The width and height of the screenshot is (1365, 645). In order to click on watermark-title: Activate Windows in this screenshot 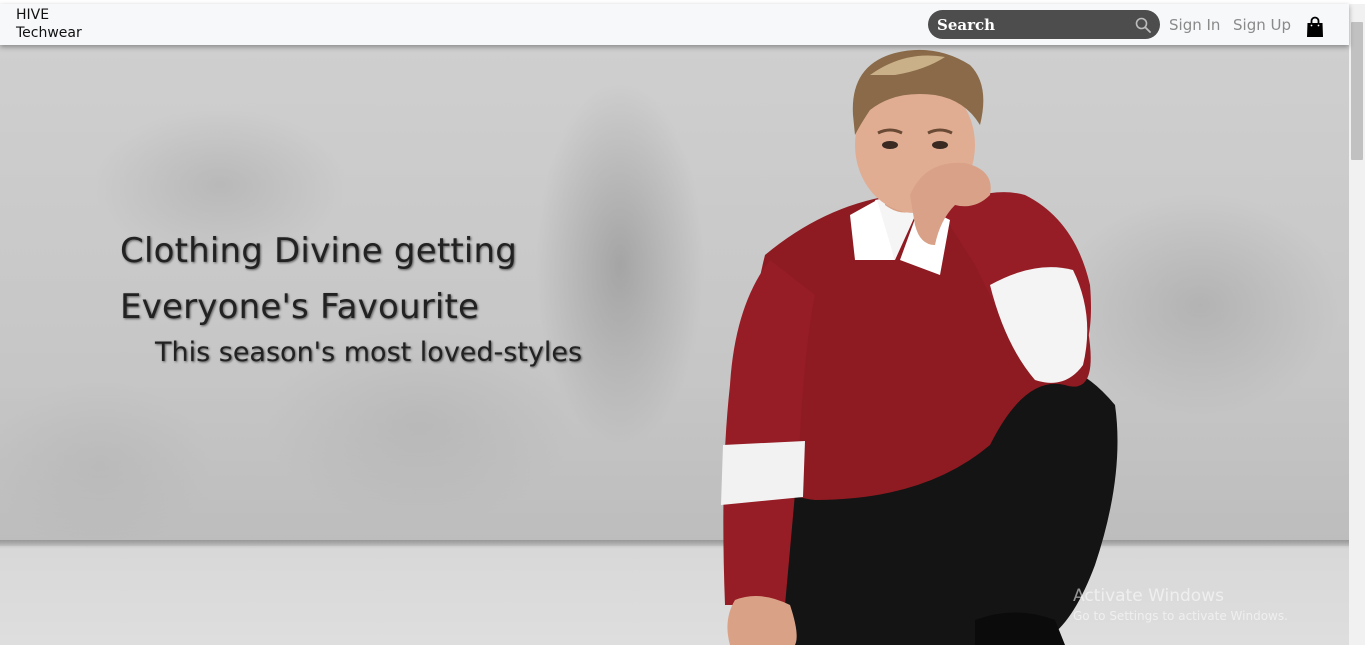, I will do `click(1148, 596)`.